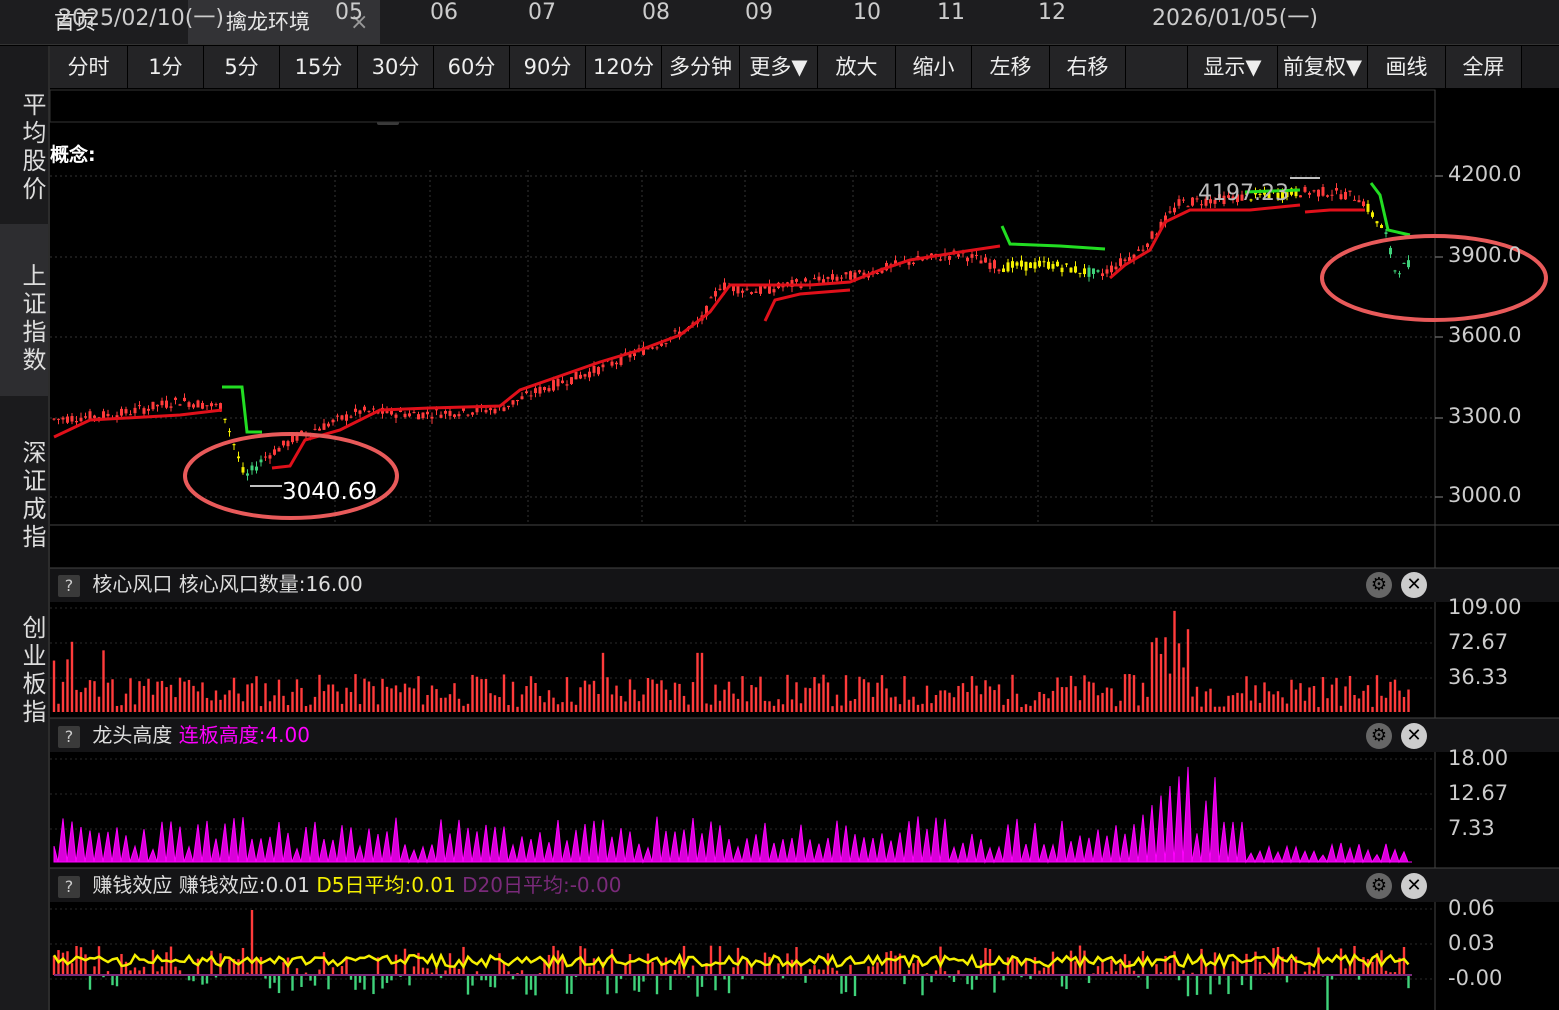 The image size is (1559, 1010). I want to click on date-tick: 08, so click(656, 12).